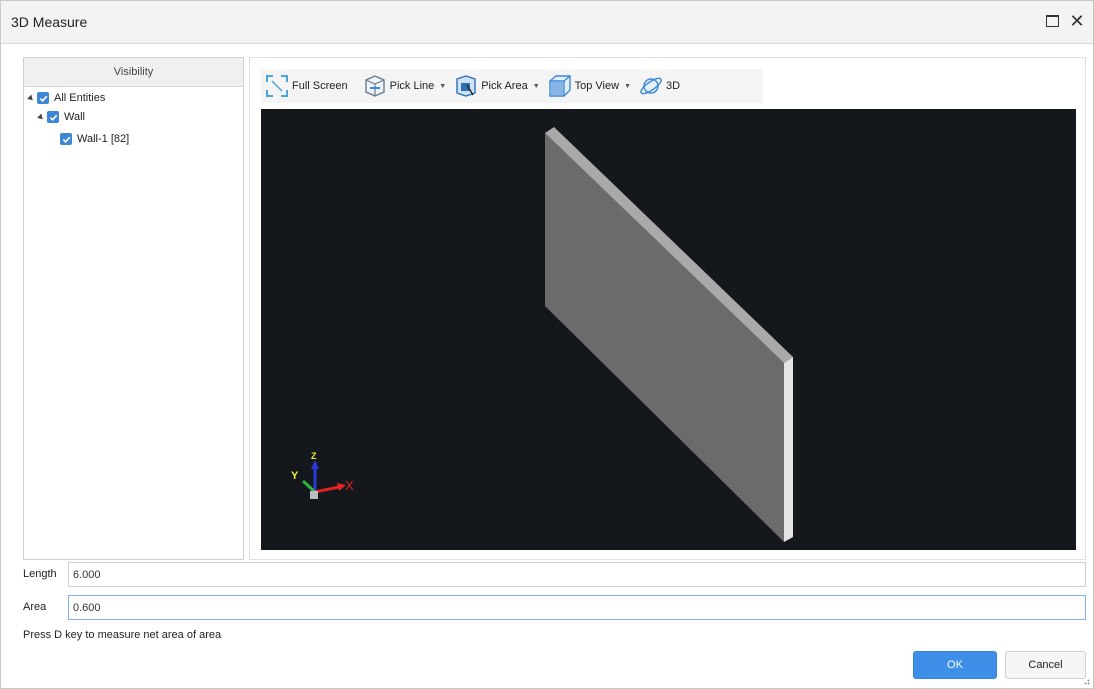 The width and height of the screenshot is (1094, 689). I want to click on axis-z-label: Z, so click(314, 456).